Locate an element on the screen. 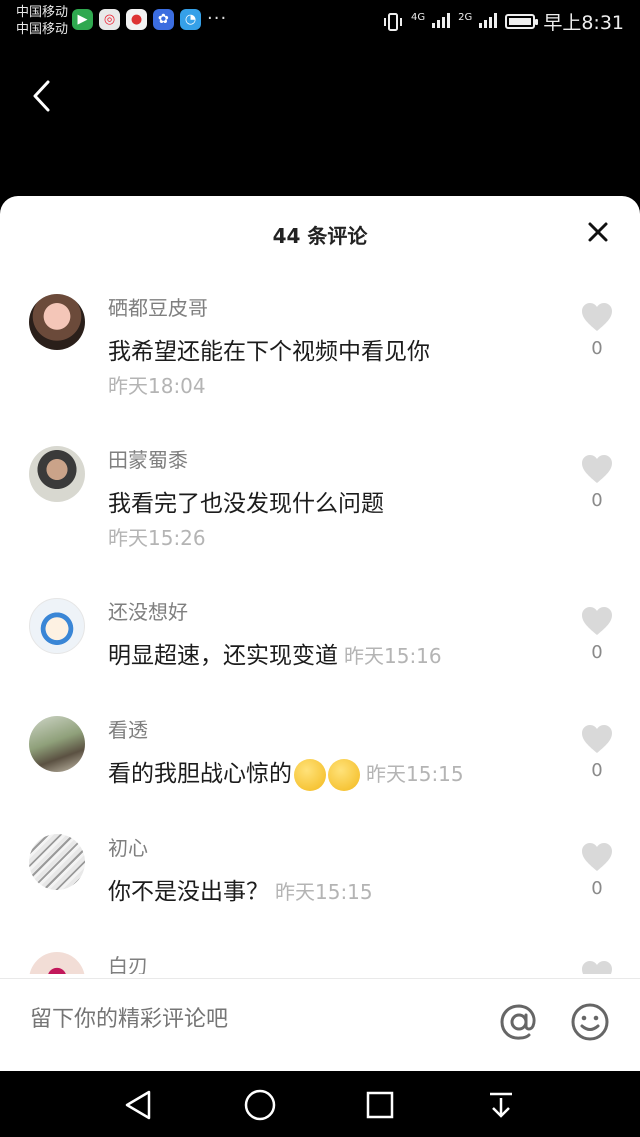 The image size is (640, 1137). nav-home-button is located at coordinates (260, 1105).